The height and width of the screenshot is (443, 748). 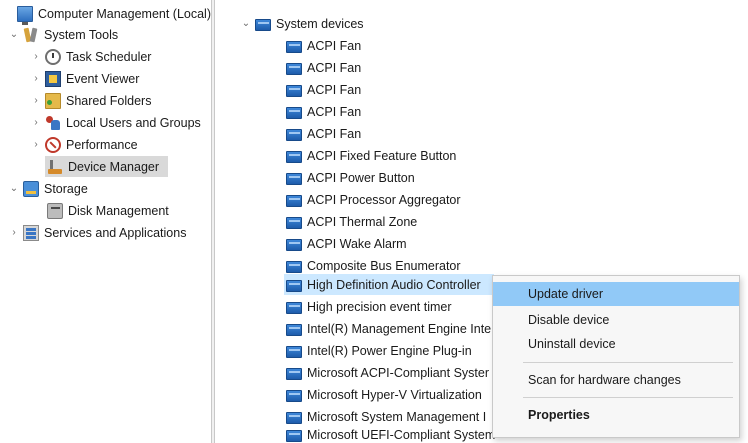 What do you see at coordinates (53, 56) in the screenshot?
I see `clock-icon` at bounding box center [53, 56].